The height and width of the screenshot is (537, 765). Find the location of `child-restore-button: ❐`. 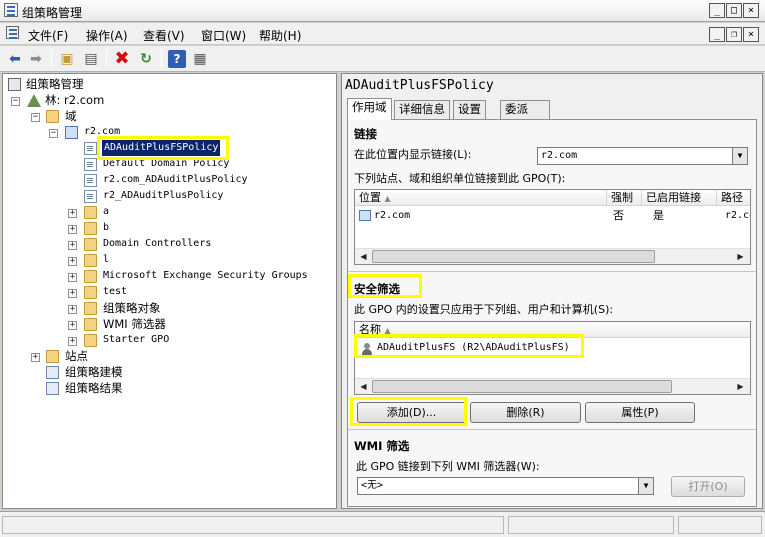

child-restore-button: ❐ is located at coordinates (734, 34).